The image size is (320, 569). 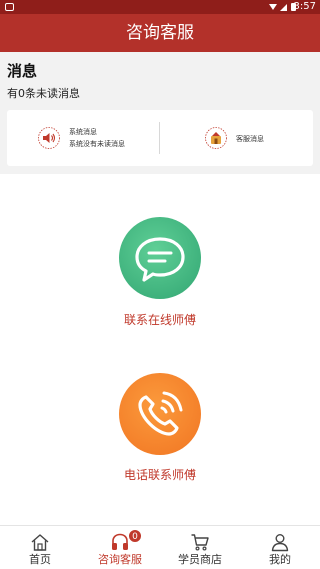 I want to click on tab-store: 学员商店, so click(x=200, y=547).